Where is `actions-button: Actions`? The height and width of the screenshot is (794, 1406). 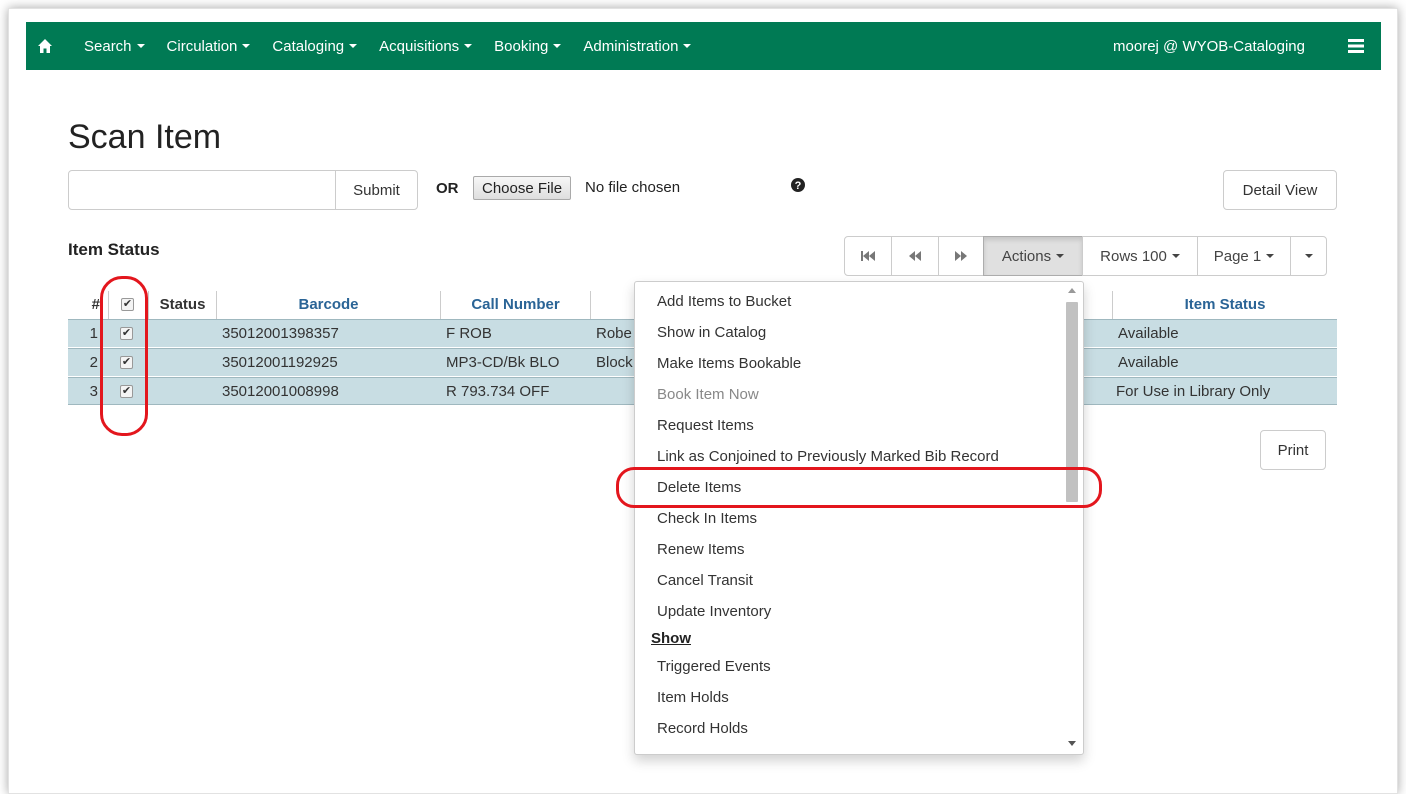
actions-button: Actions is located at coordinates (1033, 256).